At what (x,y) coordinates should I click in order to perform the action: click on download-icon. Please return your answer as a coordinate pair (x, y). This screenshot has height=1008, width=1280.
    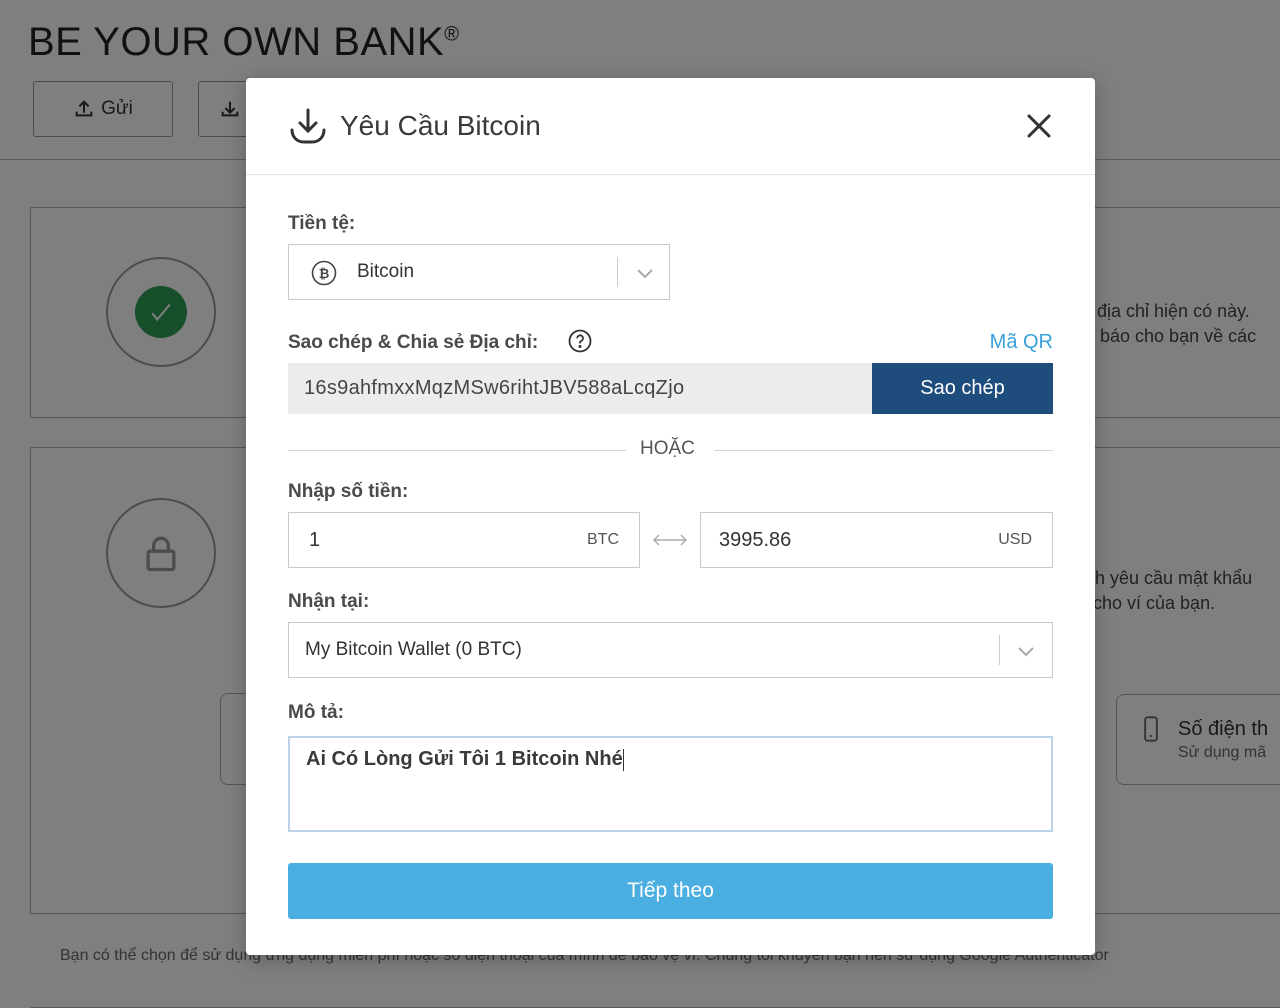
    Looking at the image, I should click on (308, 126).